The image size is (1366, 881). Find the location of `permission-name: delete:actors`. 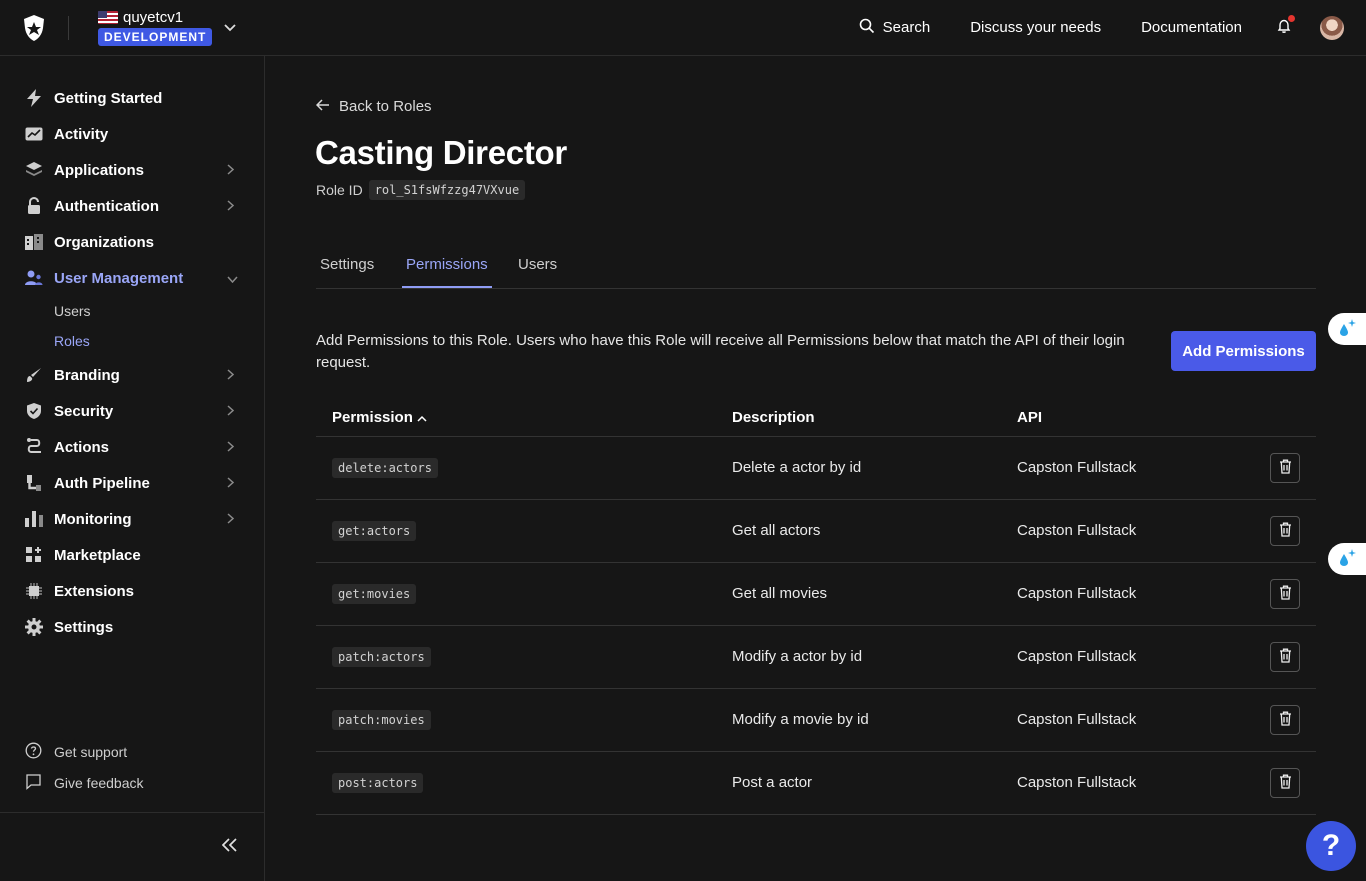

permission-name: delete:actors is located at coordinates (385, 468).